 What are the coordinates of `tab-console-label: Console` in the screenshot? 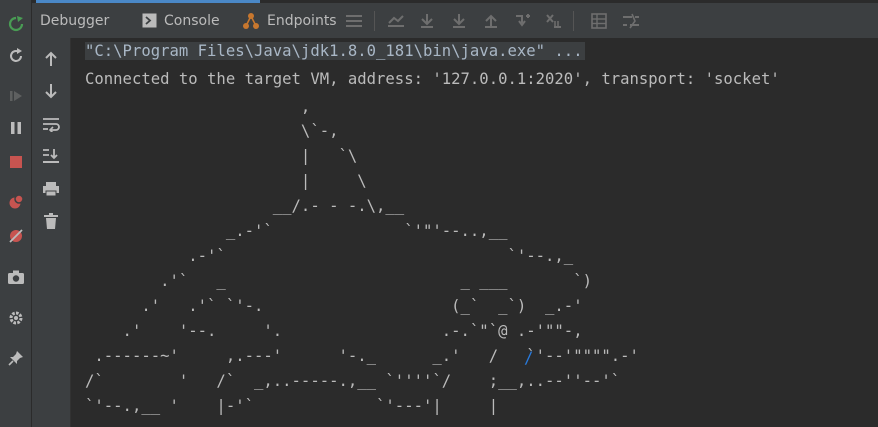 It's located at (192, 20).